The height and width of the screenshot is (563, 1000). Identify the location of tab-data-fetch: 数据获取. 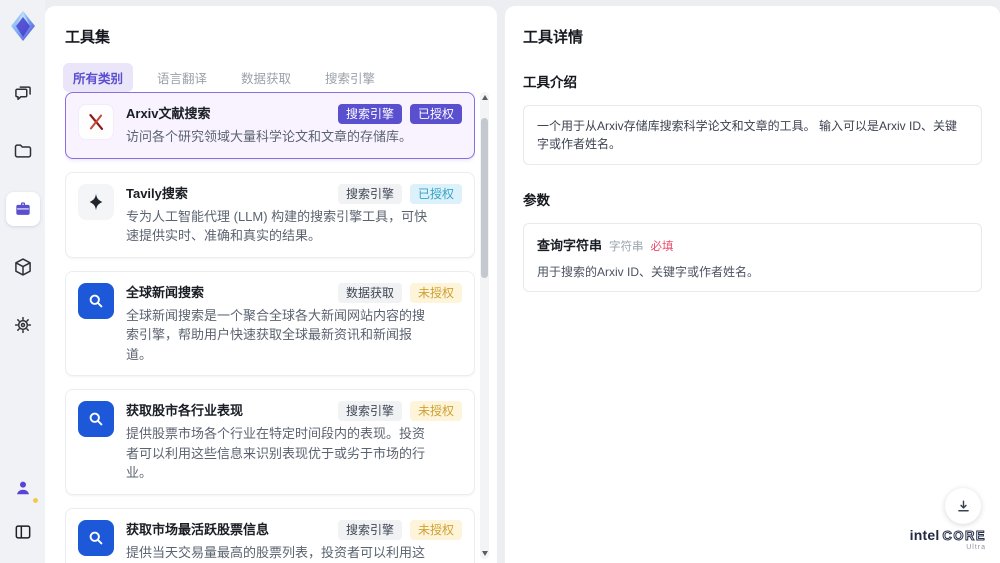
(266, 77).